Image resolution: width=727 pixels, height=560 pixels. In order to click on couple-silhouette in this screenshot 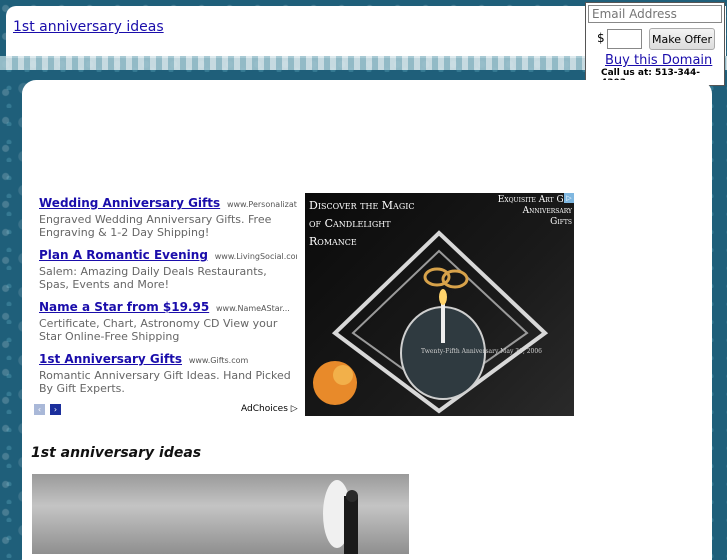, I will do `click(340, 517)`.